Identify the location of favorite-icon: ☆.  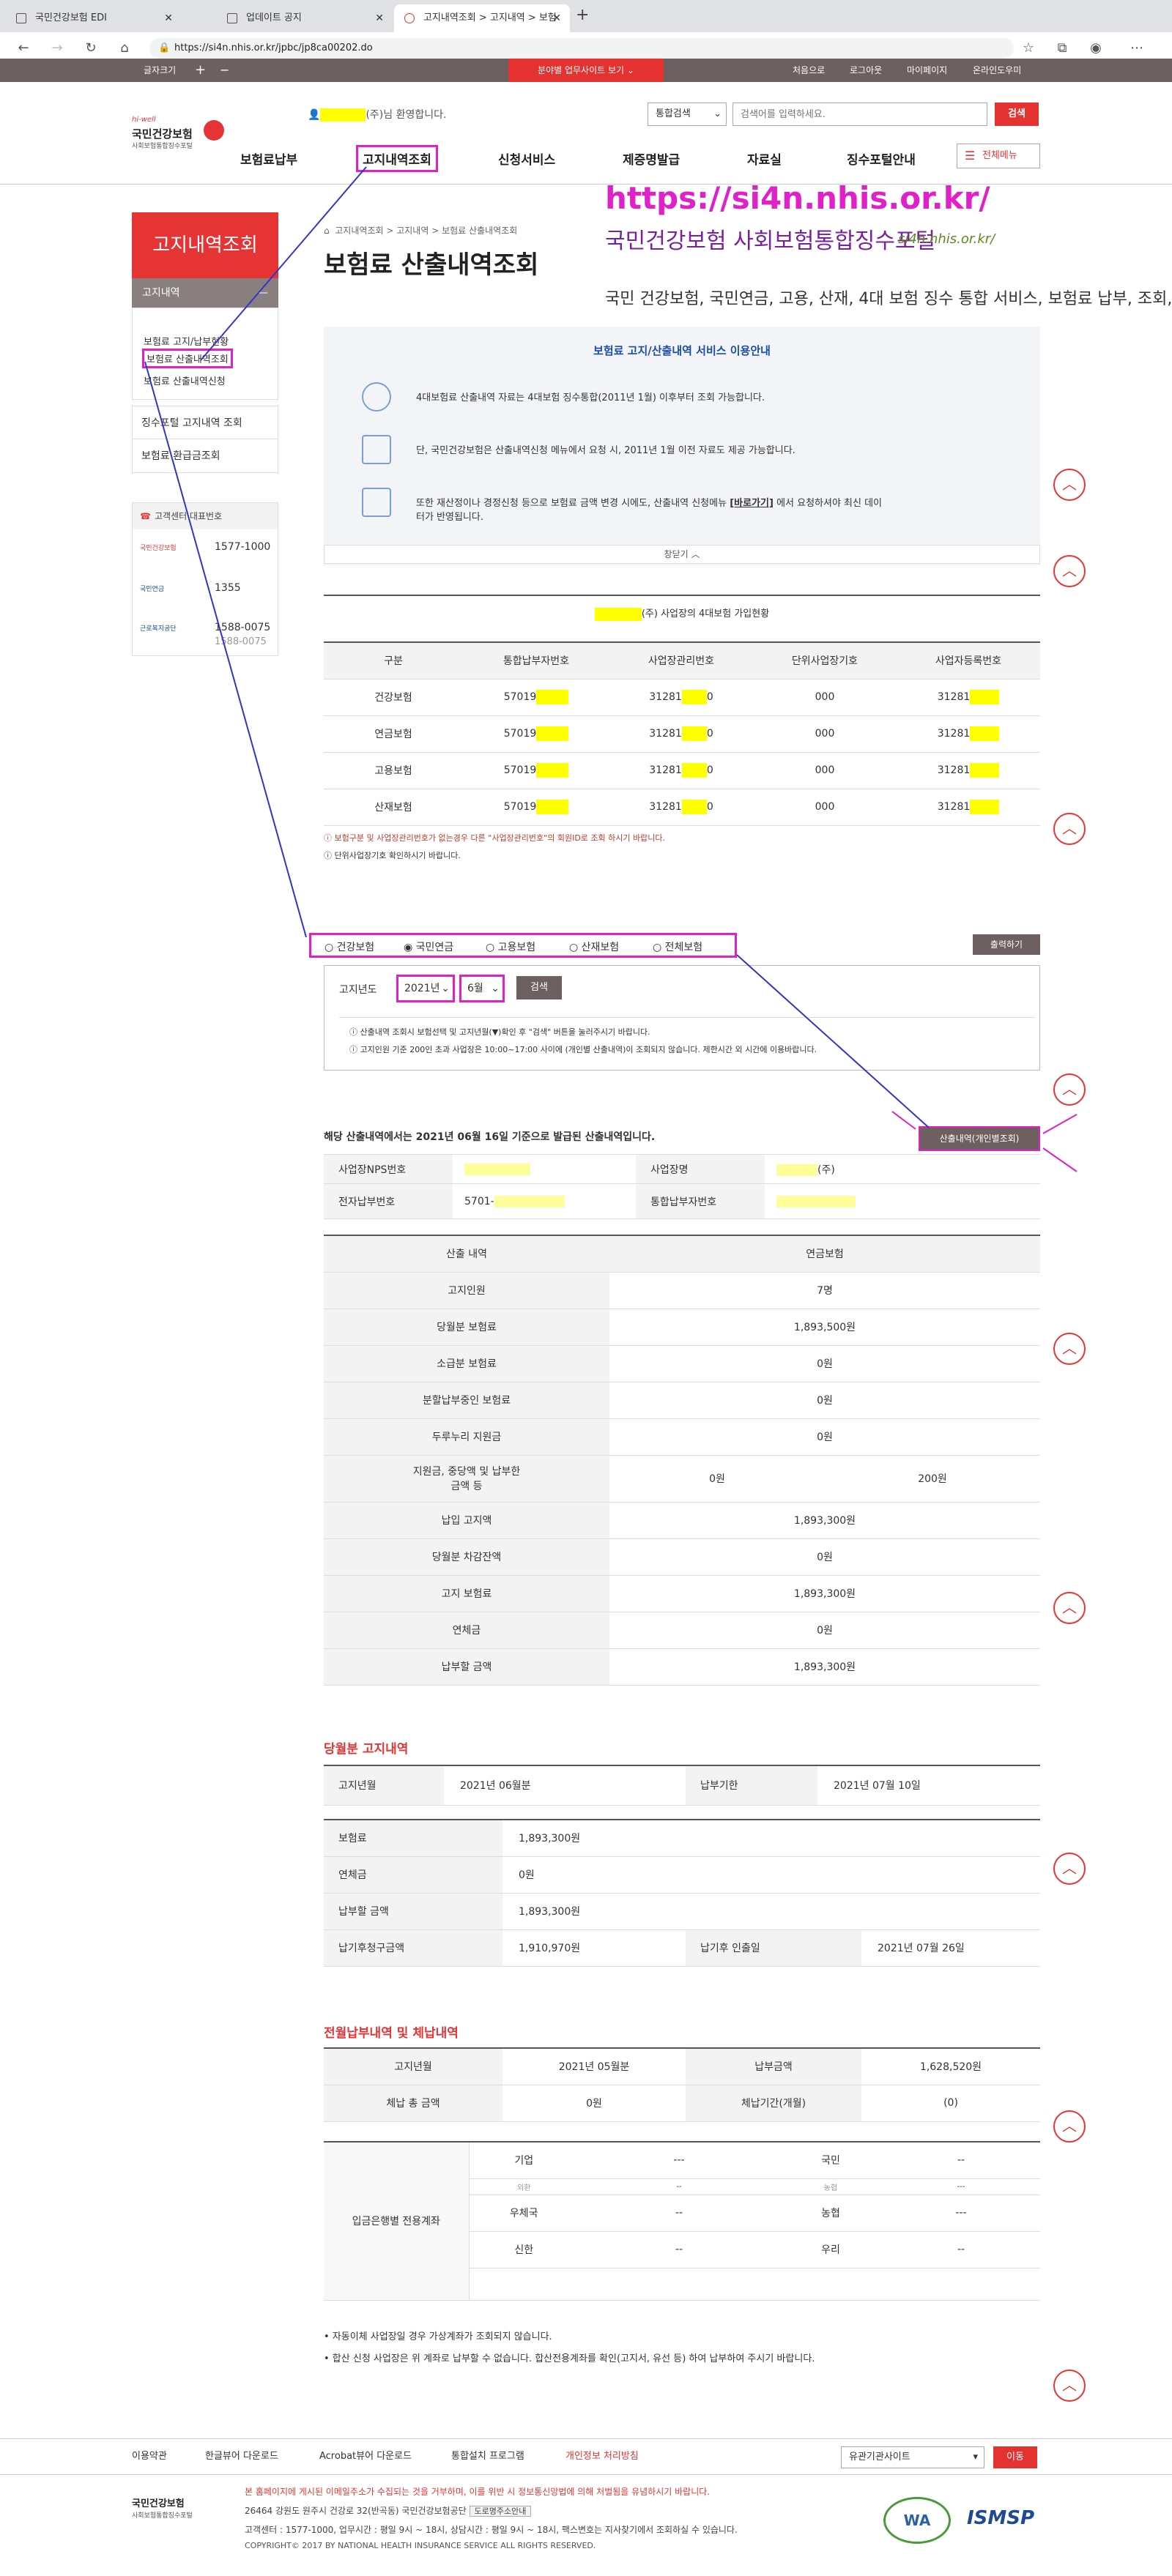
(1028, 48).